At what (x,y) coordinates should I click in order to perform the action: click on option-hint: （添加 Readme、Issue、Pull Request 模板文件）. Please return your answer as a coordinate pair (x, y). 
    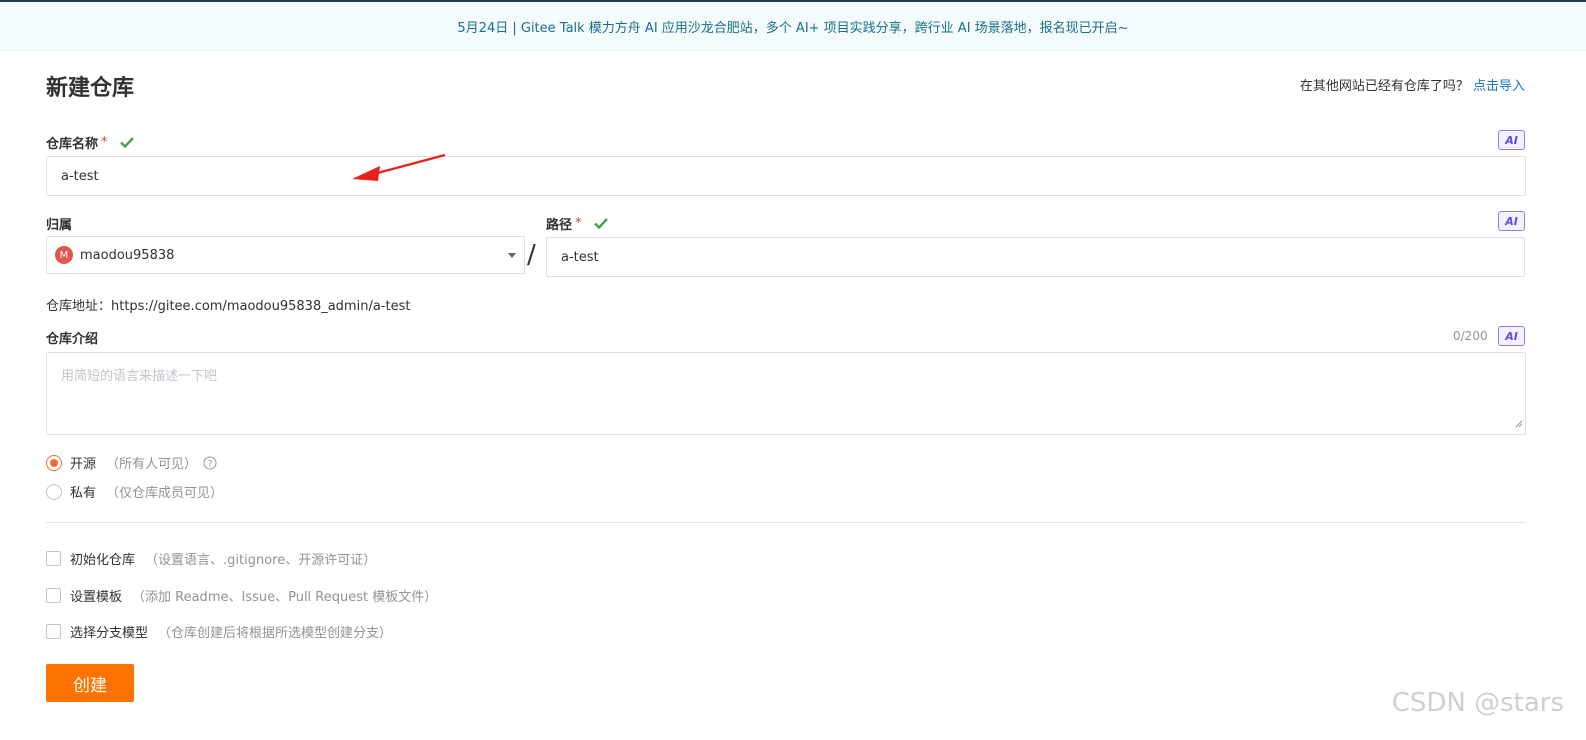
    Looking at the image, I should click on (285, 597).